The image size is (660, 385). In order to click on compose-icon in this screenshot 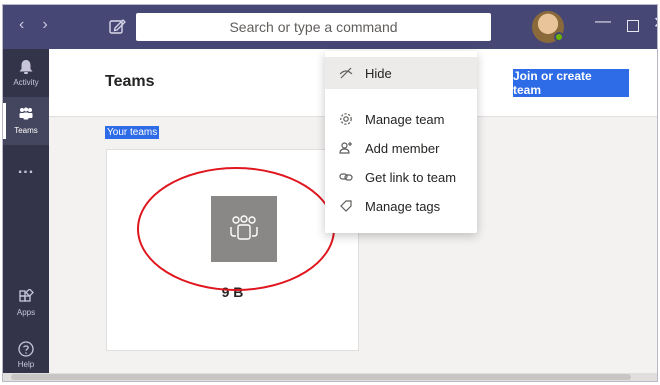, I will do `click(117, 26)`.